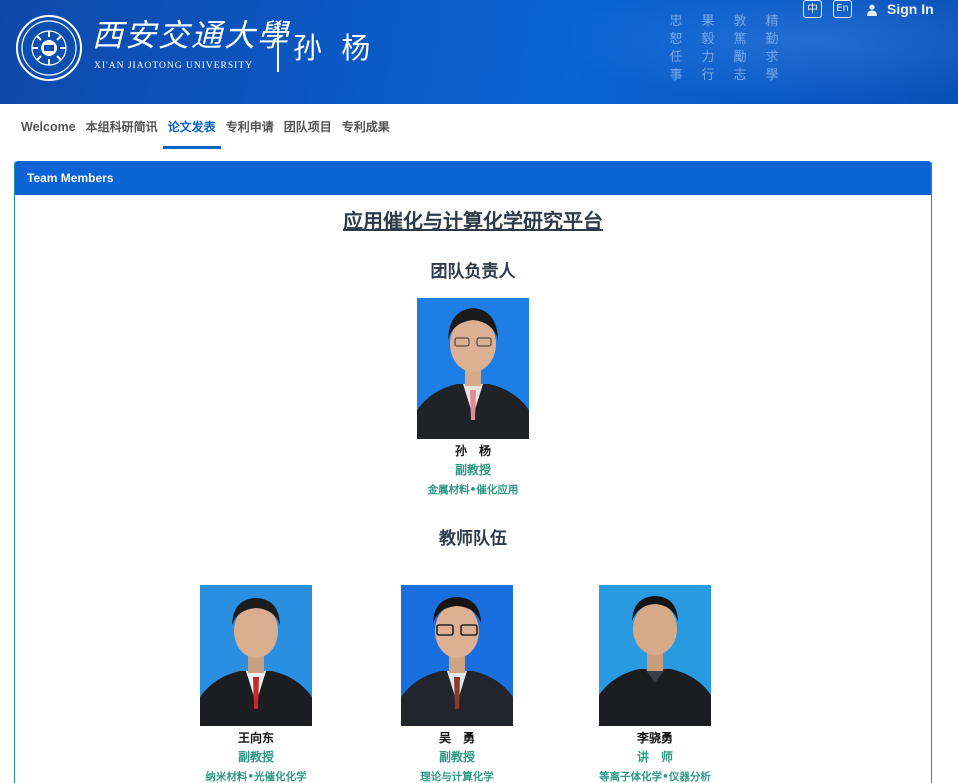 The height and width of the screenshot is (783, 958). I want to click on member-field: 纳米材料•光催化化学, so click(256, 777).